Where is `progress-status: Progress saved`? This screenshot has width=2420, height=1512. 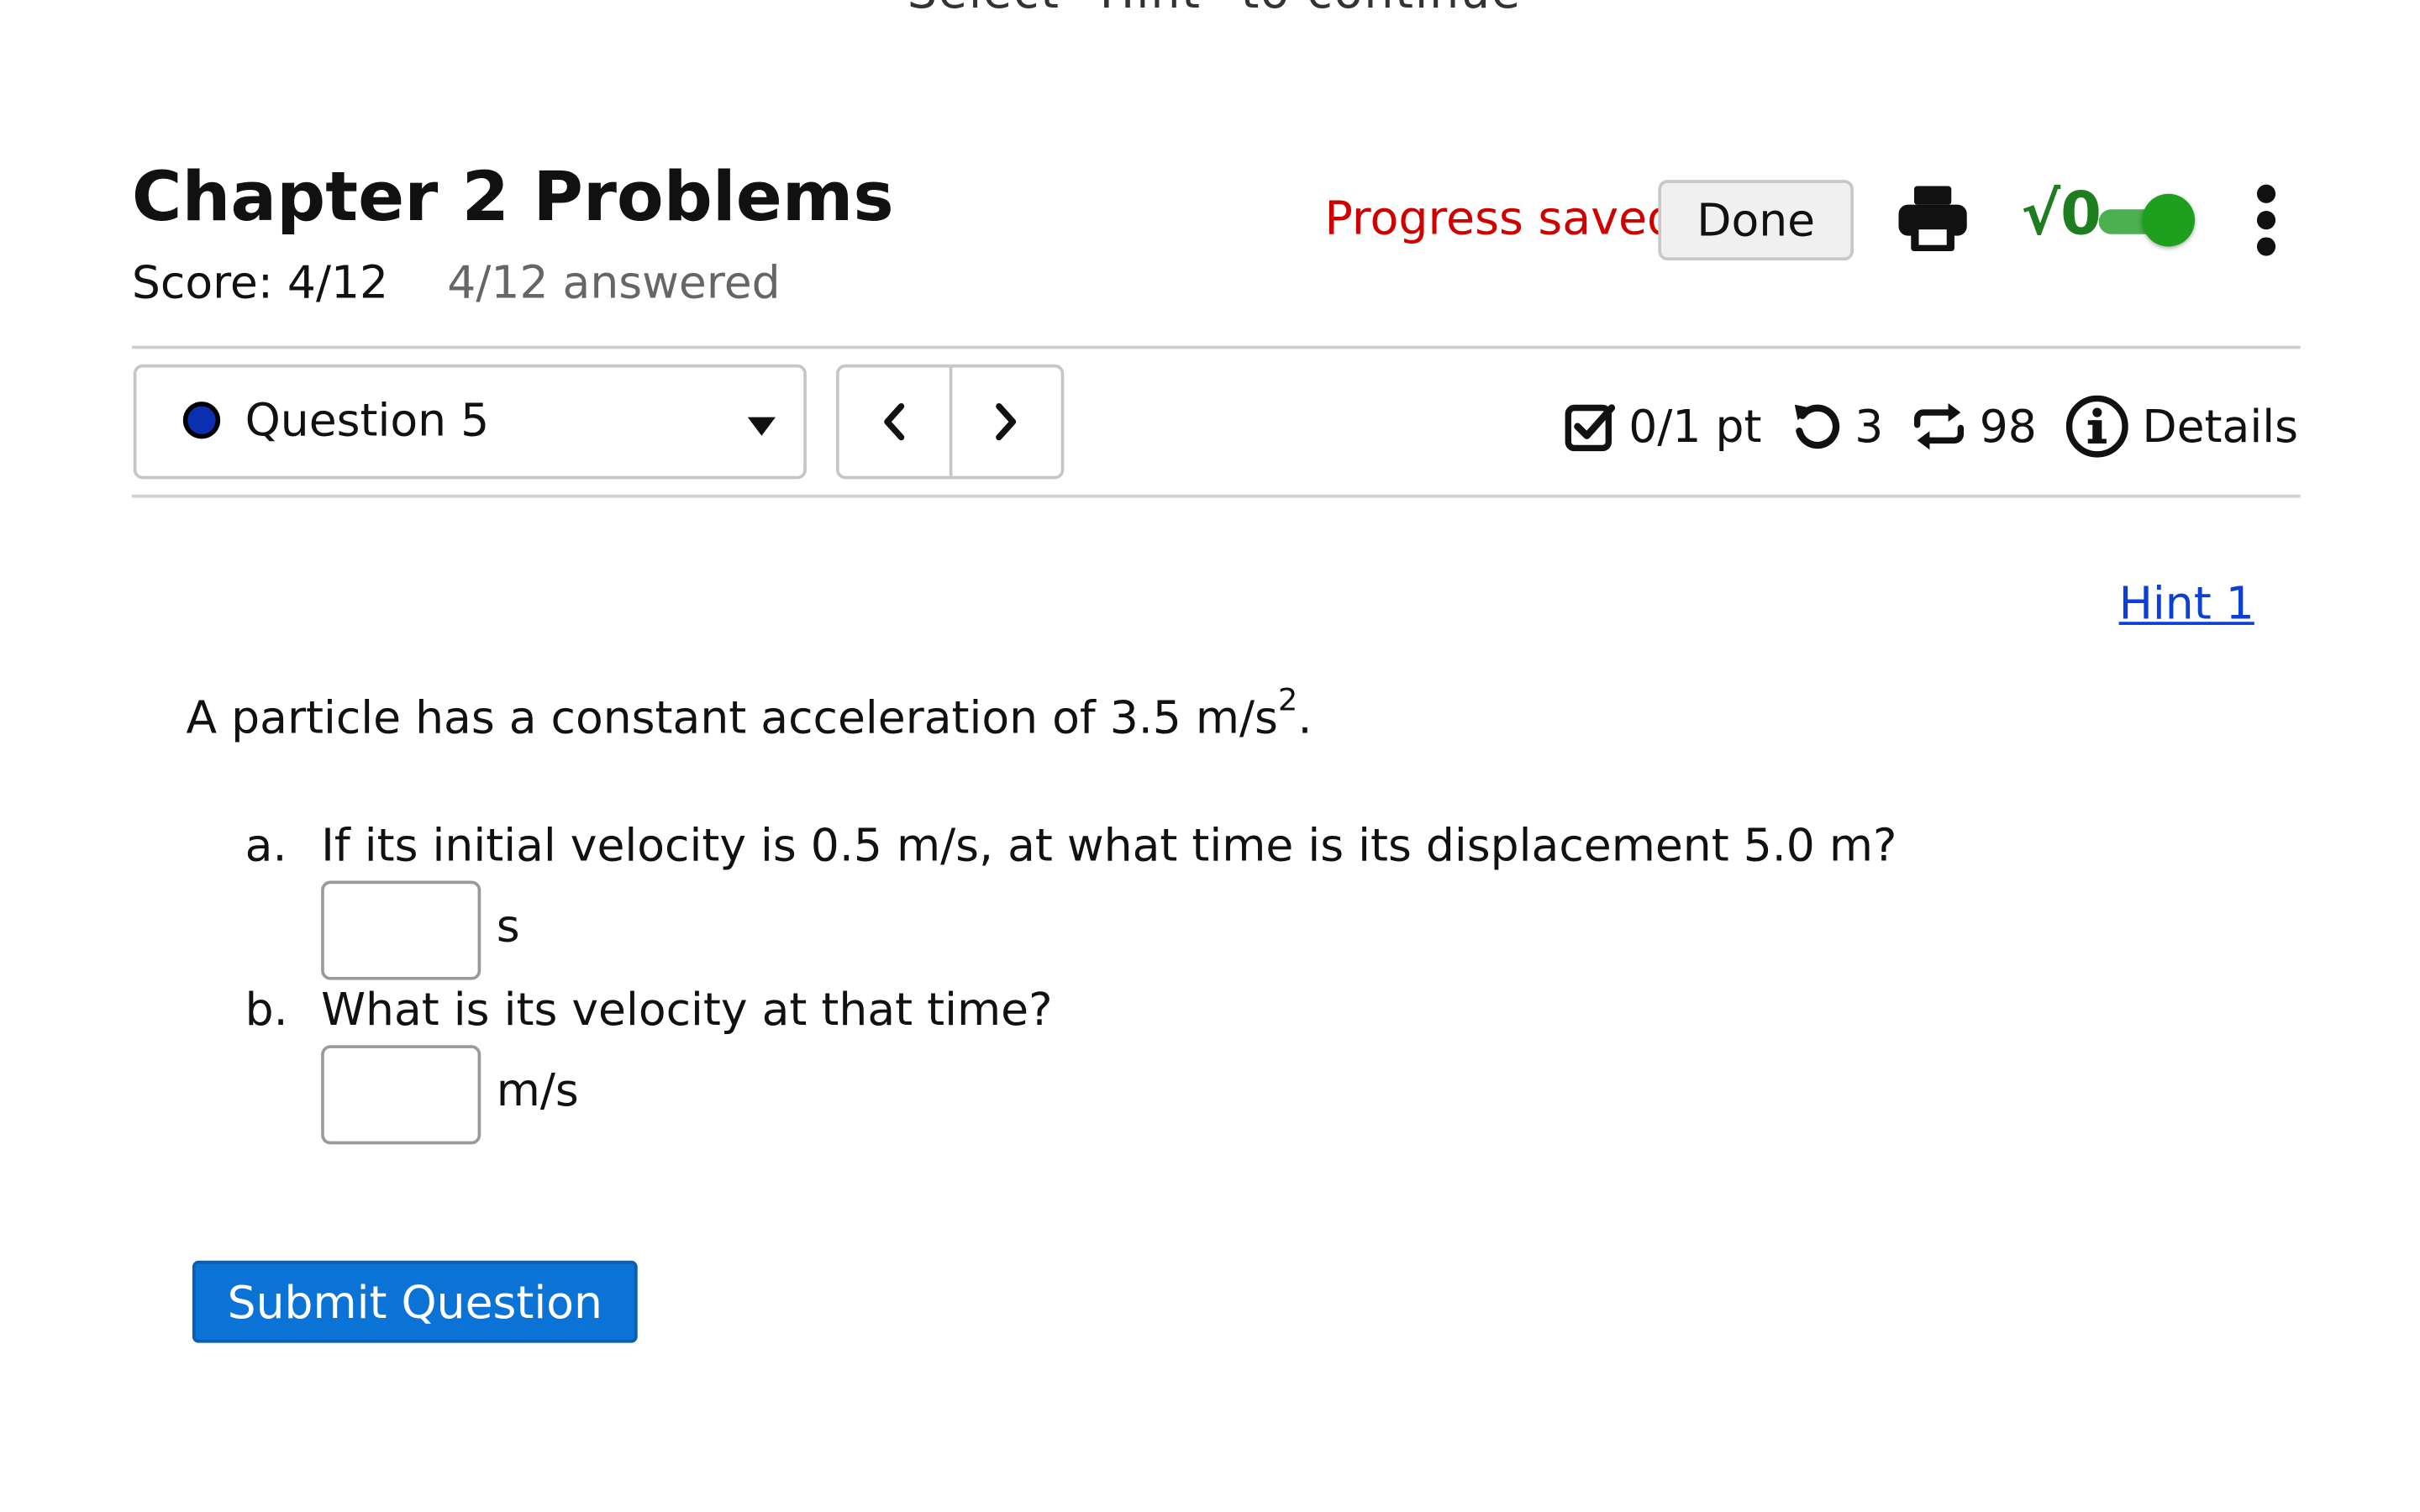 progress-status: Progress saved is located at coordinates (1500, 219).